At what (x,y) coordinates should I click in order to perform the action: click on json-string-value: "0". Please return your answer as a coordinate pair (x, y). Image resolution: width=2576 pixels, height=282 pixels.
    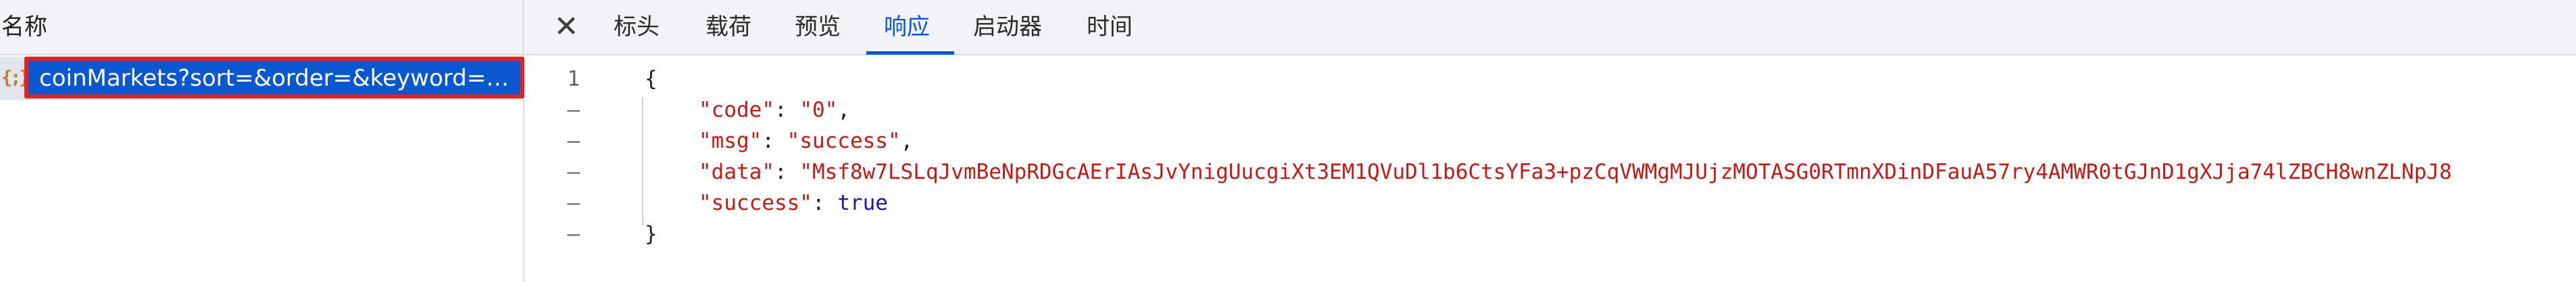
    Looking at the image, I should click on (819, 110).